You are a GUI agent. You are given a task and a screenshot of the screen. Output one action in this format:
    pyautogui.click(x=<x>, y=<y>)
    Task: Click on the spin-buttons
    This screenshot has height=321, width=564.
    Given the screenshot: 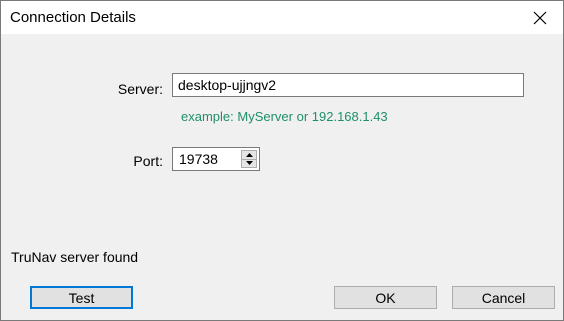 What is the action you would take?
    pyautogui.click(x=249, y=159)
    